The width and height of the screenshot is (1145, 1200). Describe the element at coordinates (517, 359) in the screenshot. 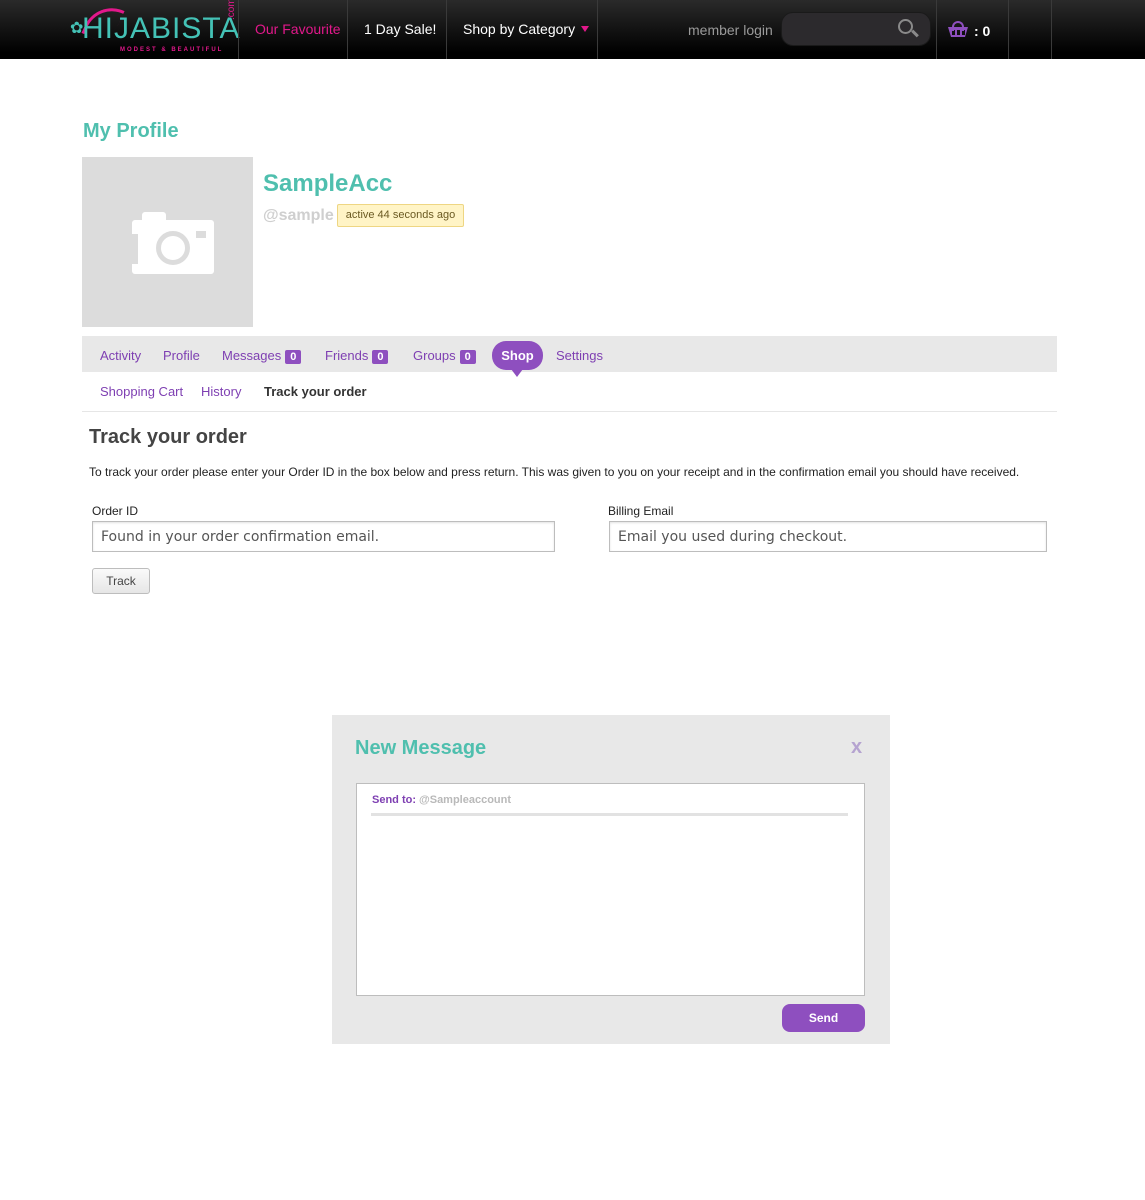

I see `tab-shop: Shop` at that location.